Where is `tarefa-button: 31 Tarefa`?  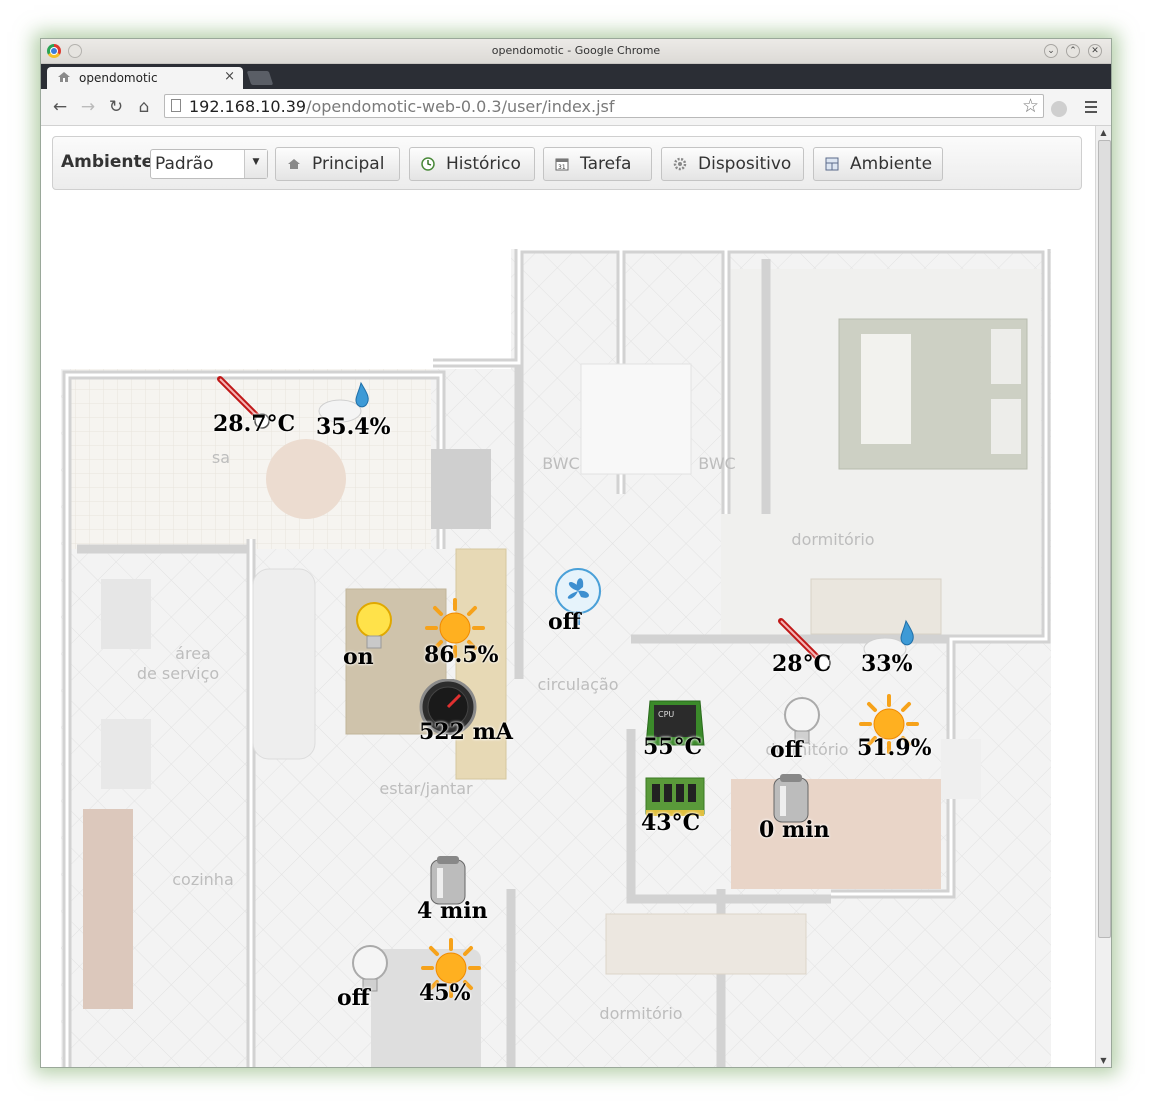 tarefa-button: 31 Tarefa is located at coordinates (597, 164).